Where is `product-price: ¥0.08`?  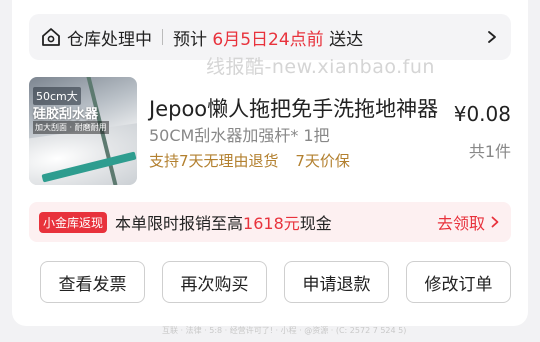
product-price: ¥0.08 is located at coordinates (482, 114).